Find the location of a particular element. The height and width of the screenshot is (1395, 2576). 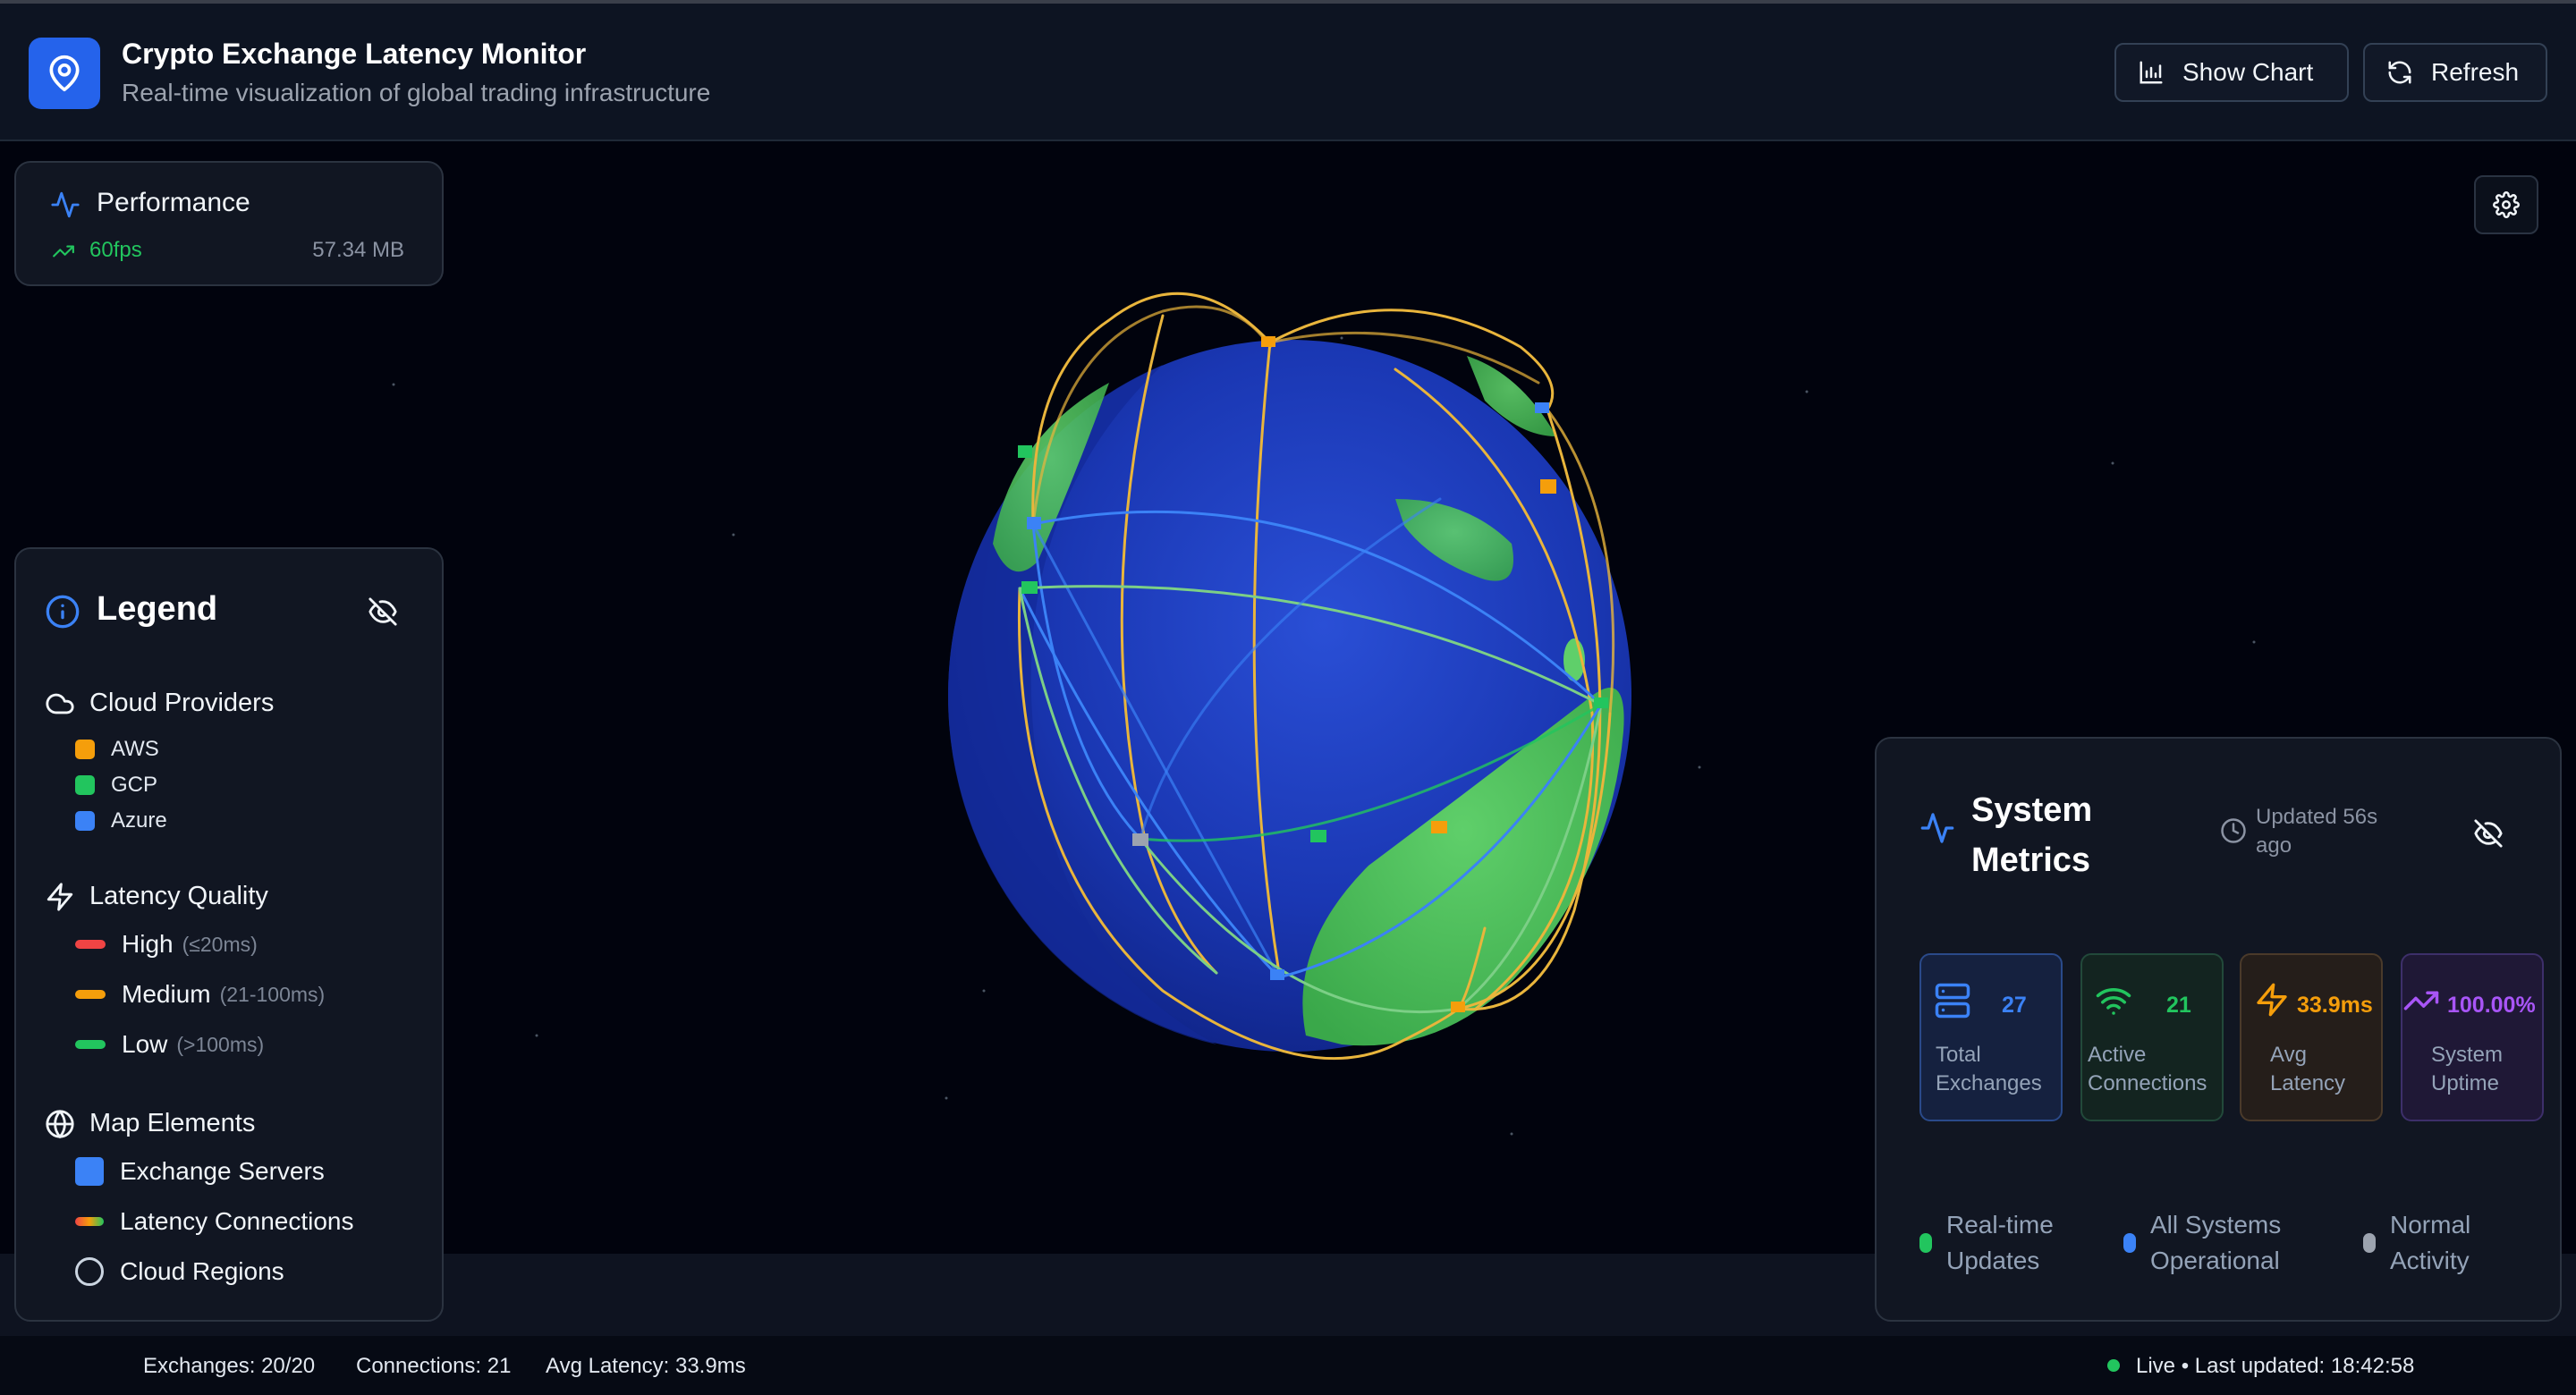

legend-item-medium: Medium (21-100ms) is located at coordinates (200, 994).